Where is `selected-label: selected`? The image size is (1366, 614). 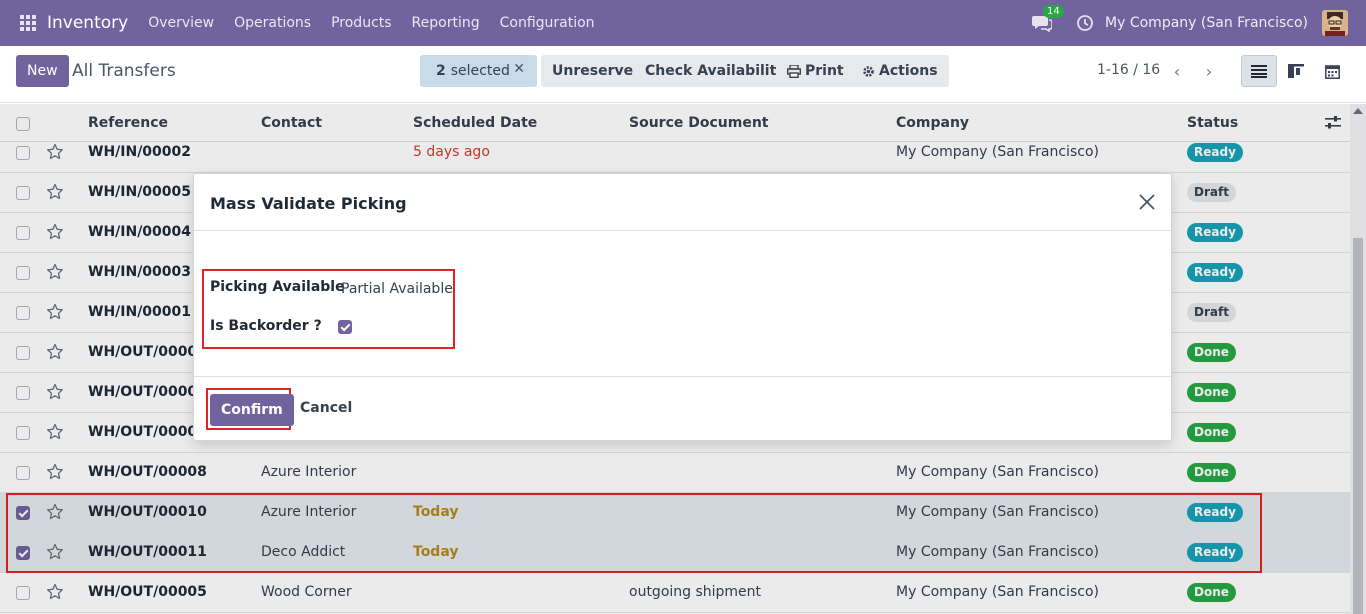
selected-label: selected is located at coordinates (480, 71).